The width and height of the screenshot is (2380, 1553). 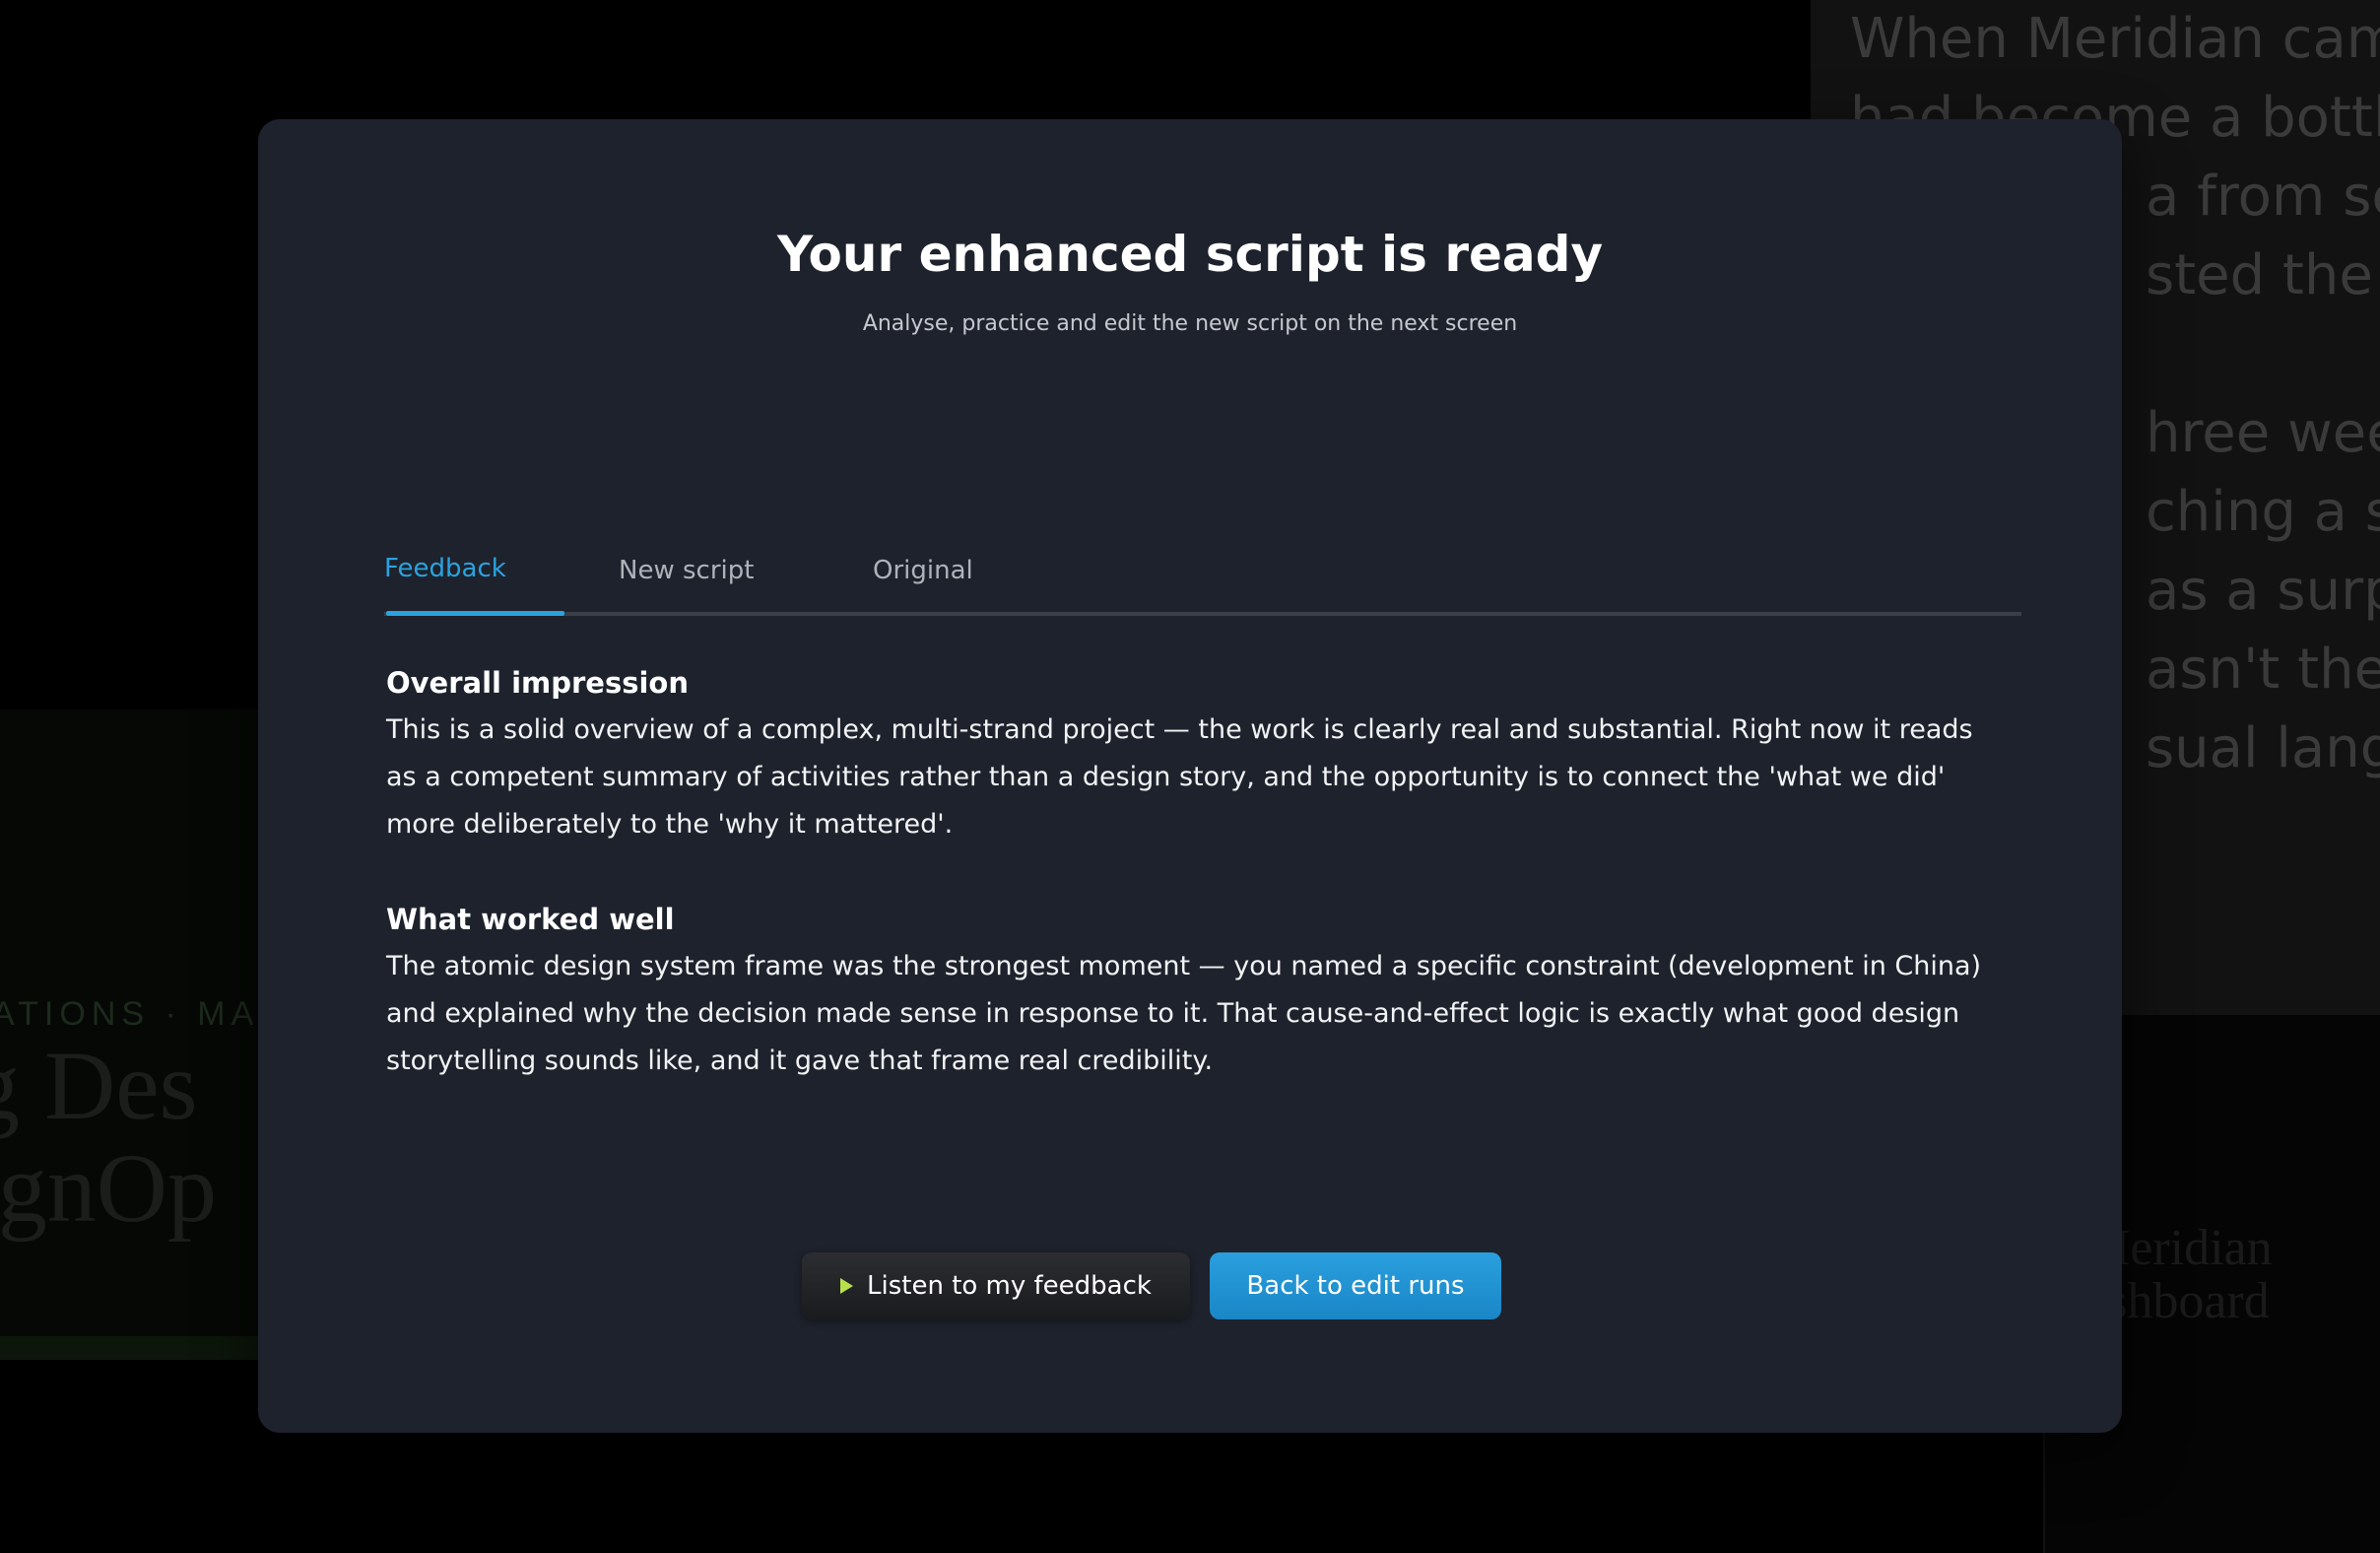 I want to click on background-card-eyebrow: ATIONS · MA, so click(x=130, y=1014).